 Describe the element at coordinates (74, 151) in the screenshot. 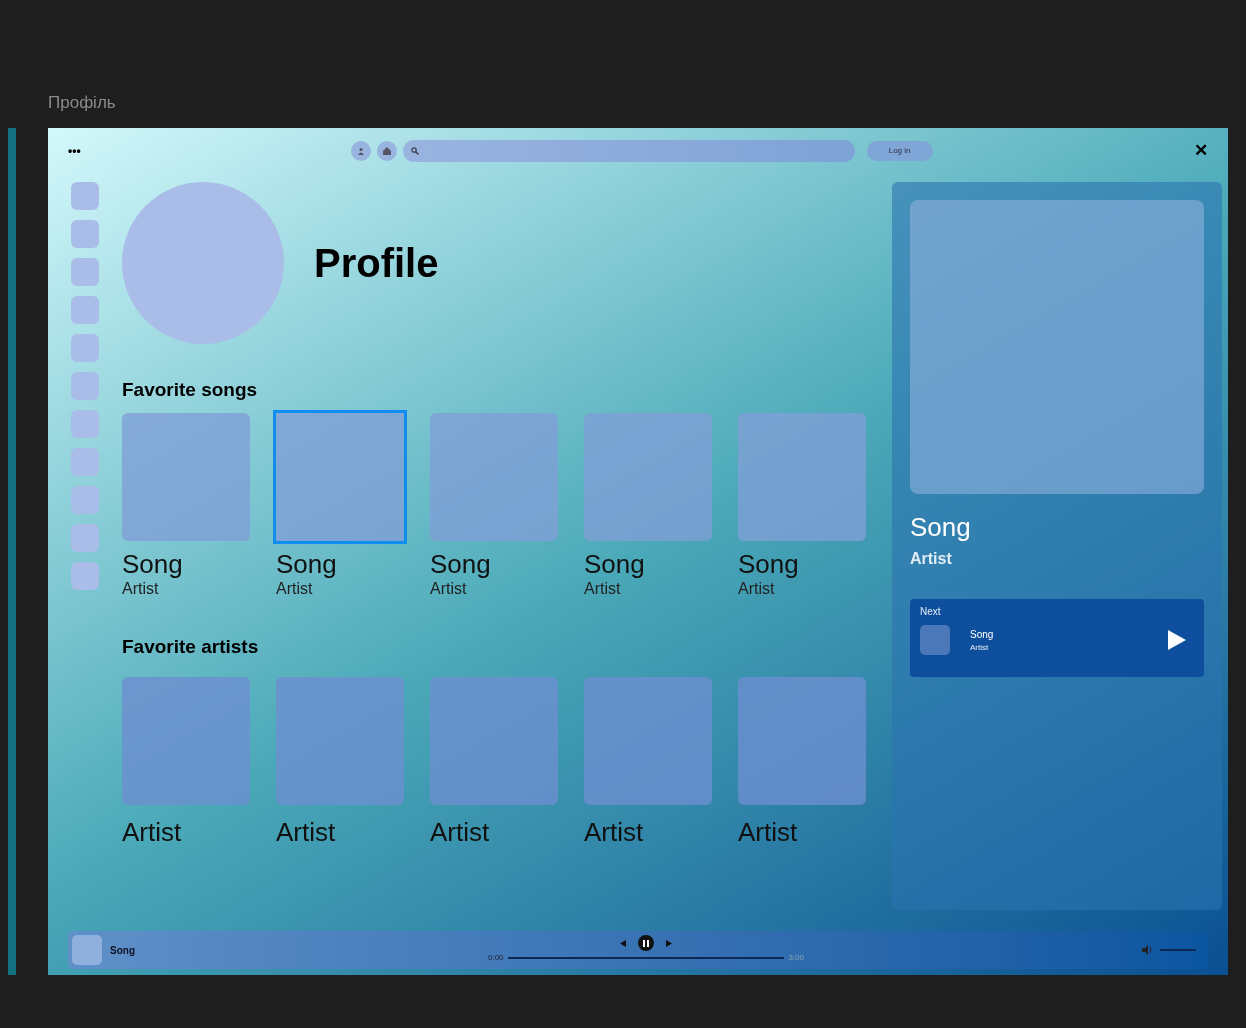

I see `menu-button: •••` at that location.